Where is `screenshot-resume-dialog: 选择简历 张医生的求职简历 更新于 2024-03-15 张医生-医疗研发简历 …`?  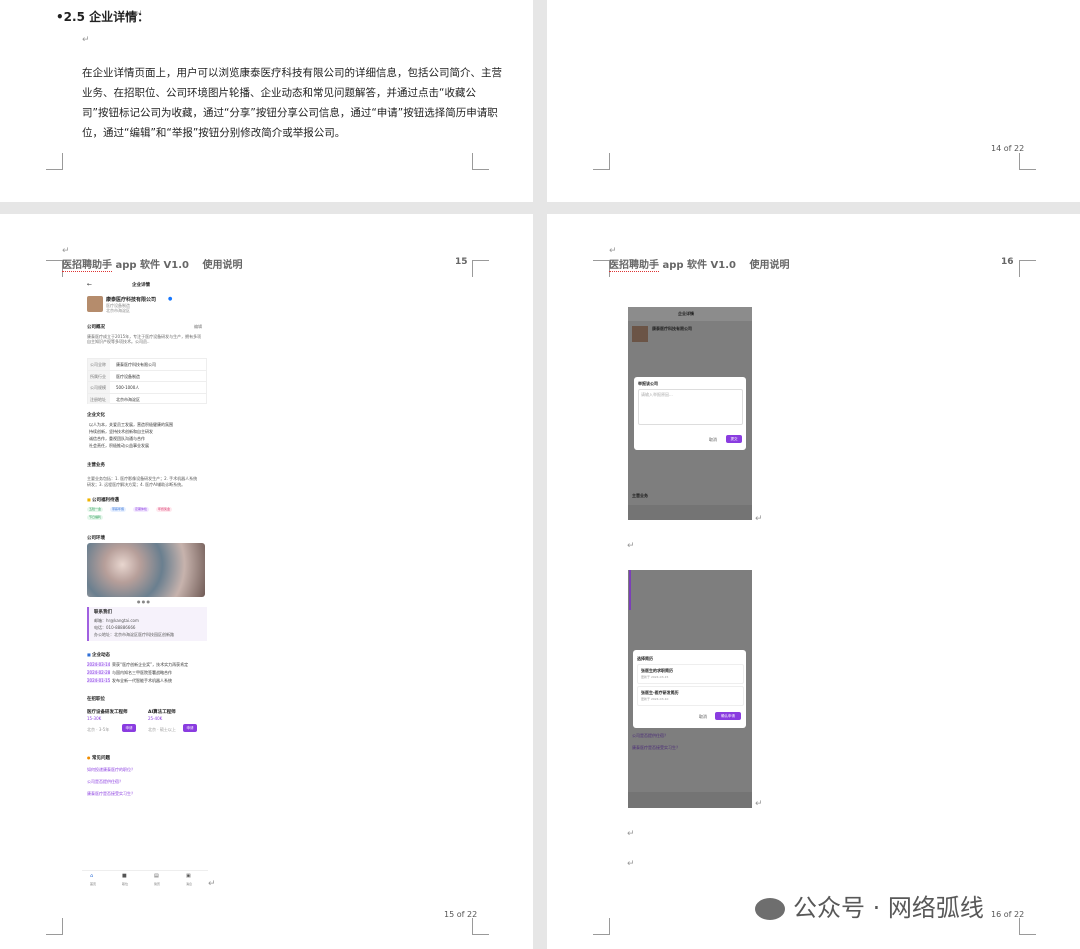 screenshot-resume-dialog: 选择简历 张医生的求职简历 更新于 2024-03-15 张医生-医疗研发简历 … is located at coordinates (690, 689).